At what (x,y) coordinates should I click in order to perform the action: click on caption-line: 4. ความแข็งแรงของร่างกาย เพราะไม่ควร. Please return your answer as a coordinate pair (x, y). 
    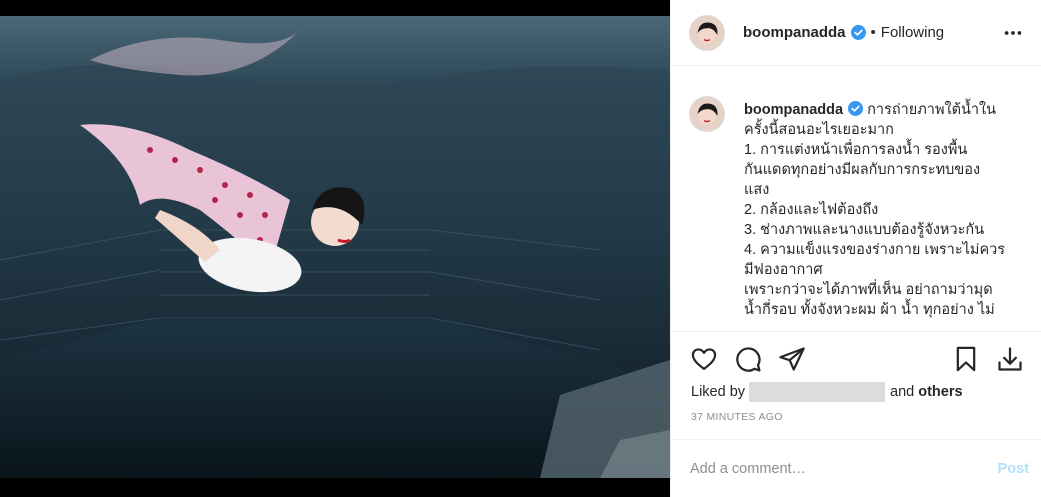
    Looking at the image, I should click on (875, 250).